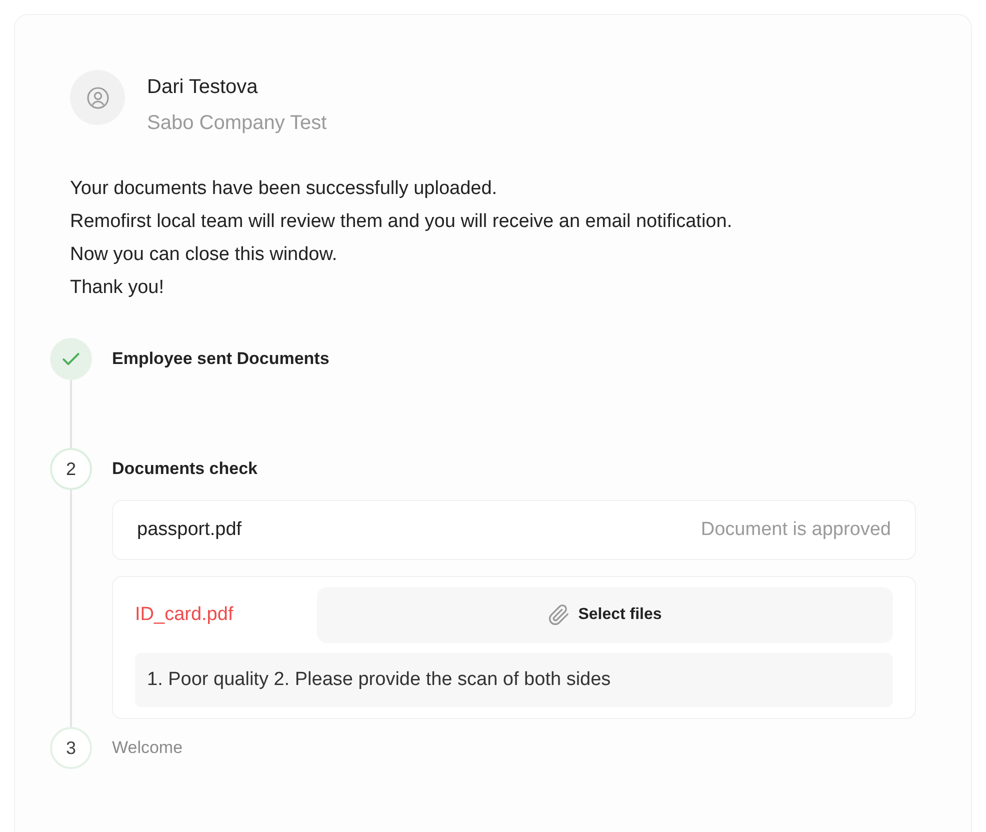 The height and width of the screenshot is (832, 986). Describe the element at coordinates (204, 255) in the screenshot. I see `message-line: Now you can close this window.` at that location.